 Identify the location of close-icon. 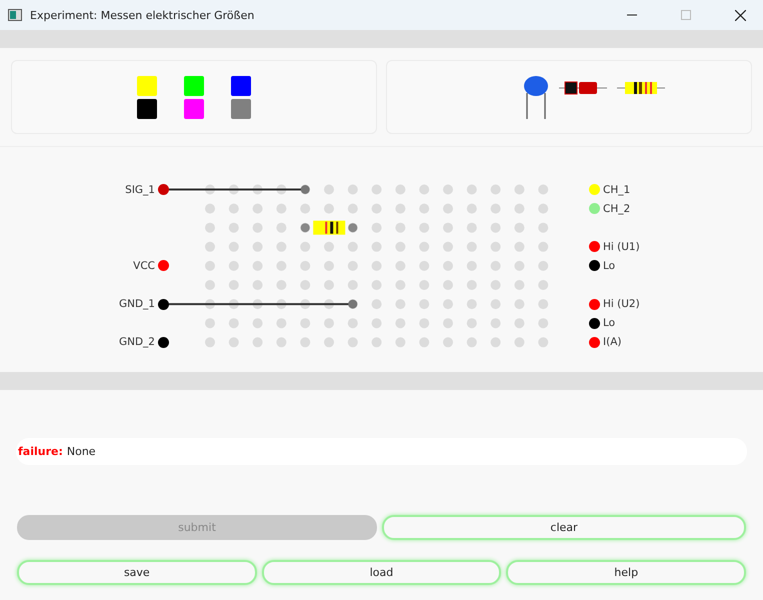
(740, 15).